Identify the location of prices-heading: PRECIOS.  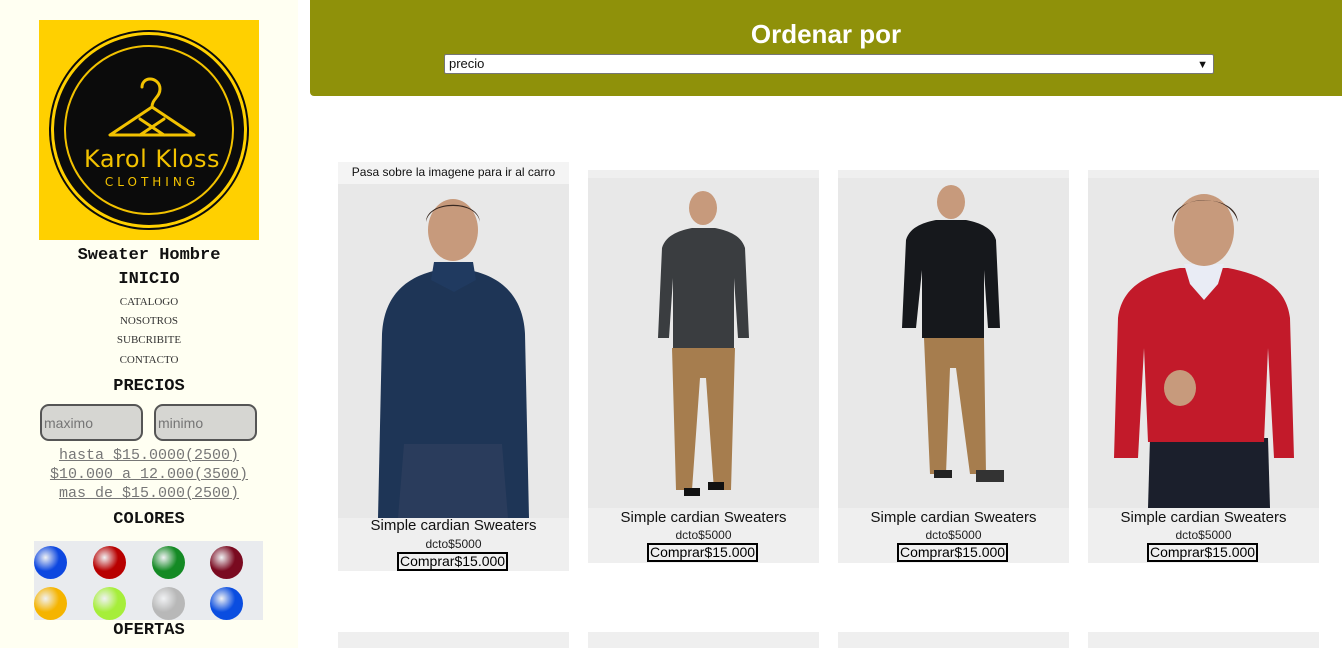
(149, 386).